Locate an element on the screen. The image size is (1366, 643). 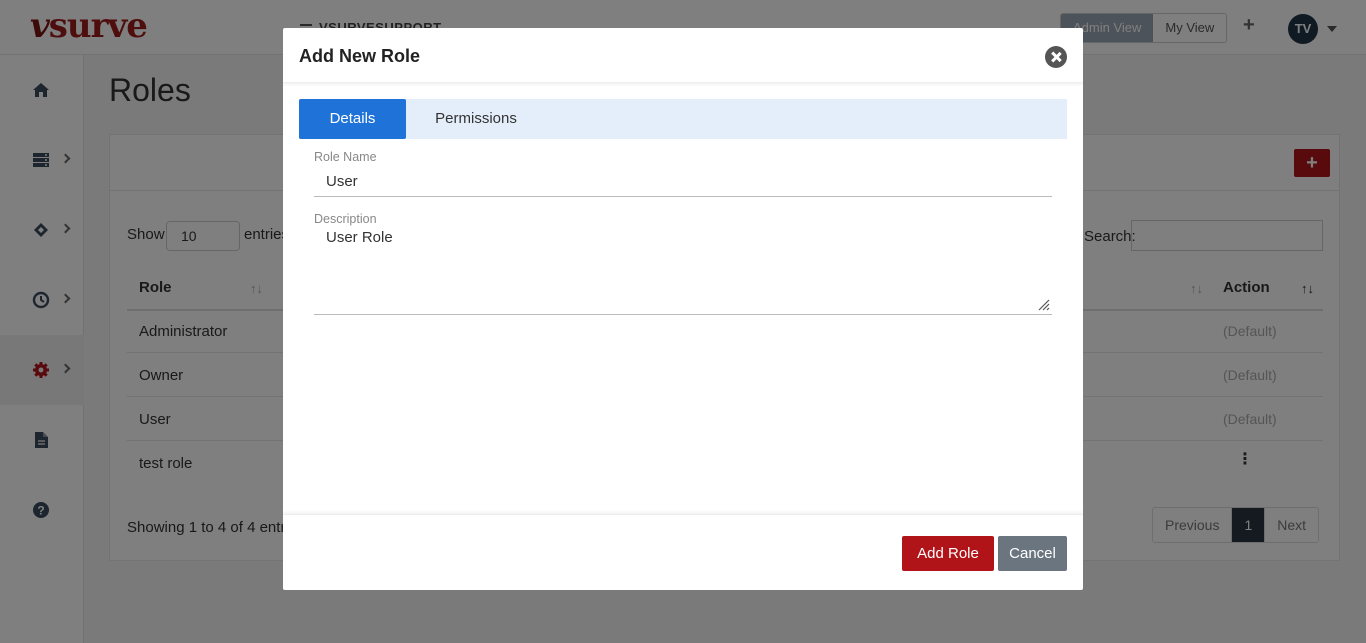
tab-permissions: Permissions is located at coordinates (476, 119).